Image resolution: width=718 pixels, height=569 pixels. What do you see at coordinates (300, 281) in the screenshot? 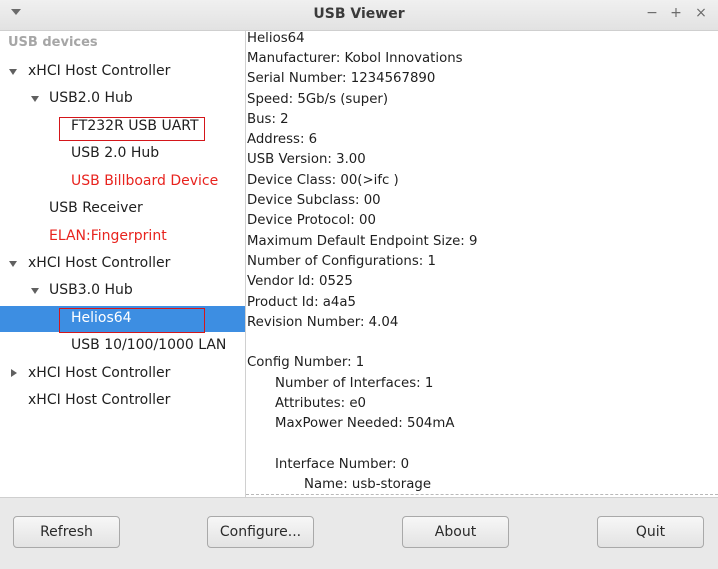
I see `detail-vendor-id: Vendor Id: 0525` at bounding box center [300, 281].